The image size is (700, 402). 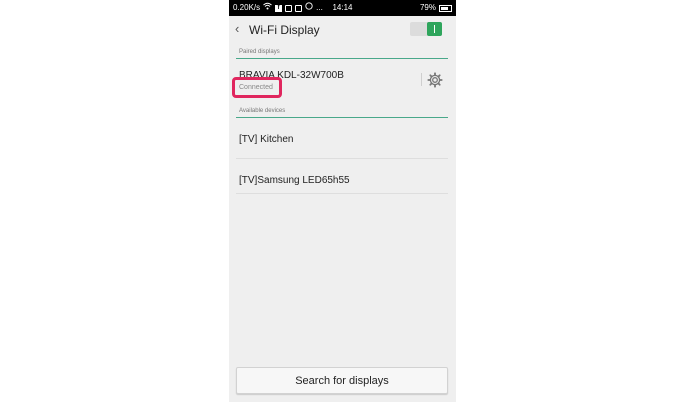 What do you see at coordinates (426, 29) in the screenshot?
I see `wifi-display-toggle` at bounding box center [426, 29].